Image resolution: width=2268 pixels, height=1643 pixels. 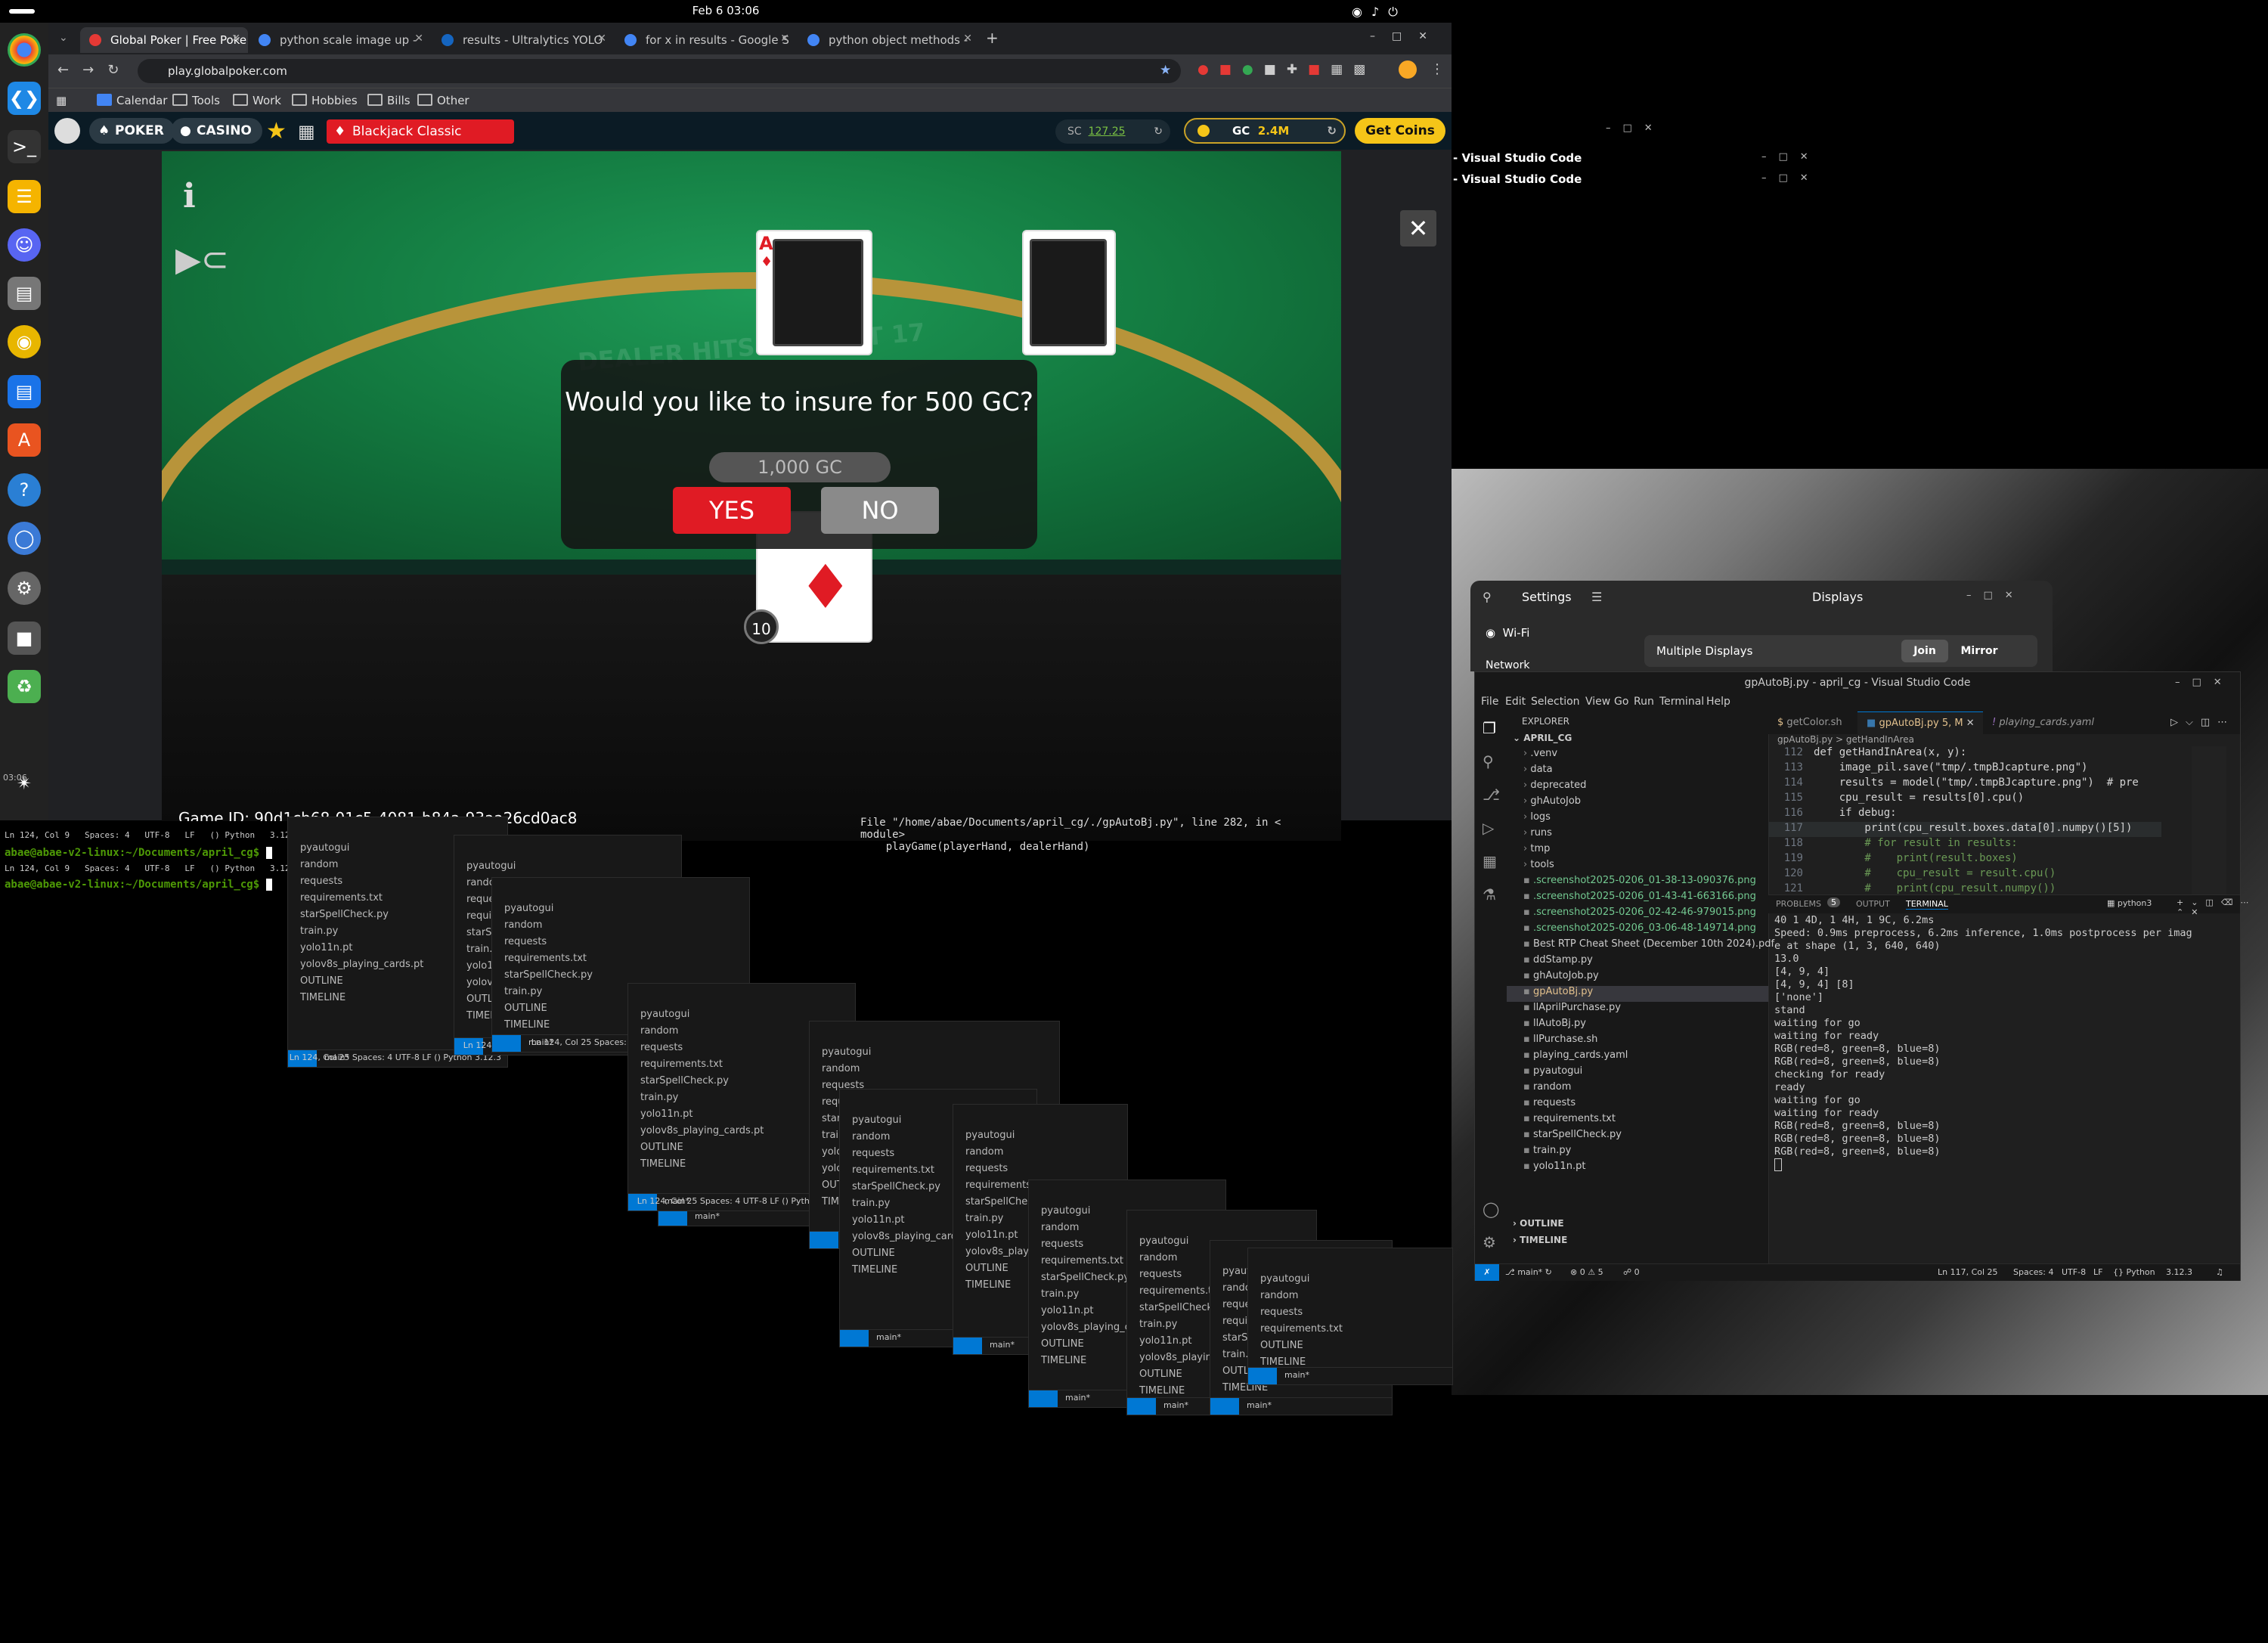 What do you see at coordinates (1487, 1272) in the screenshot?
I see `remote-icon: ✗` at bounding box center [1487, 1272].